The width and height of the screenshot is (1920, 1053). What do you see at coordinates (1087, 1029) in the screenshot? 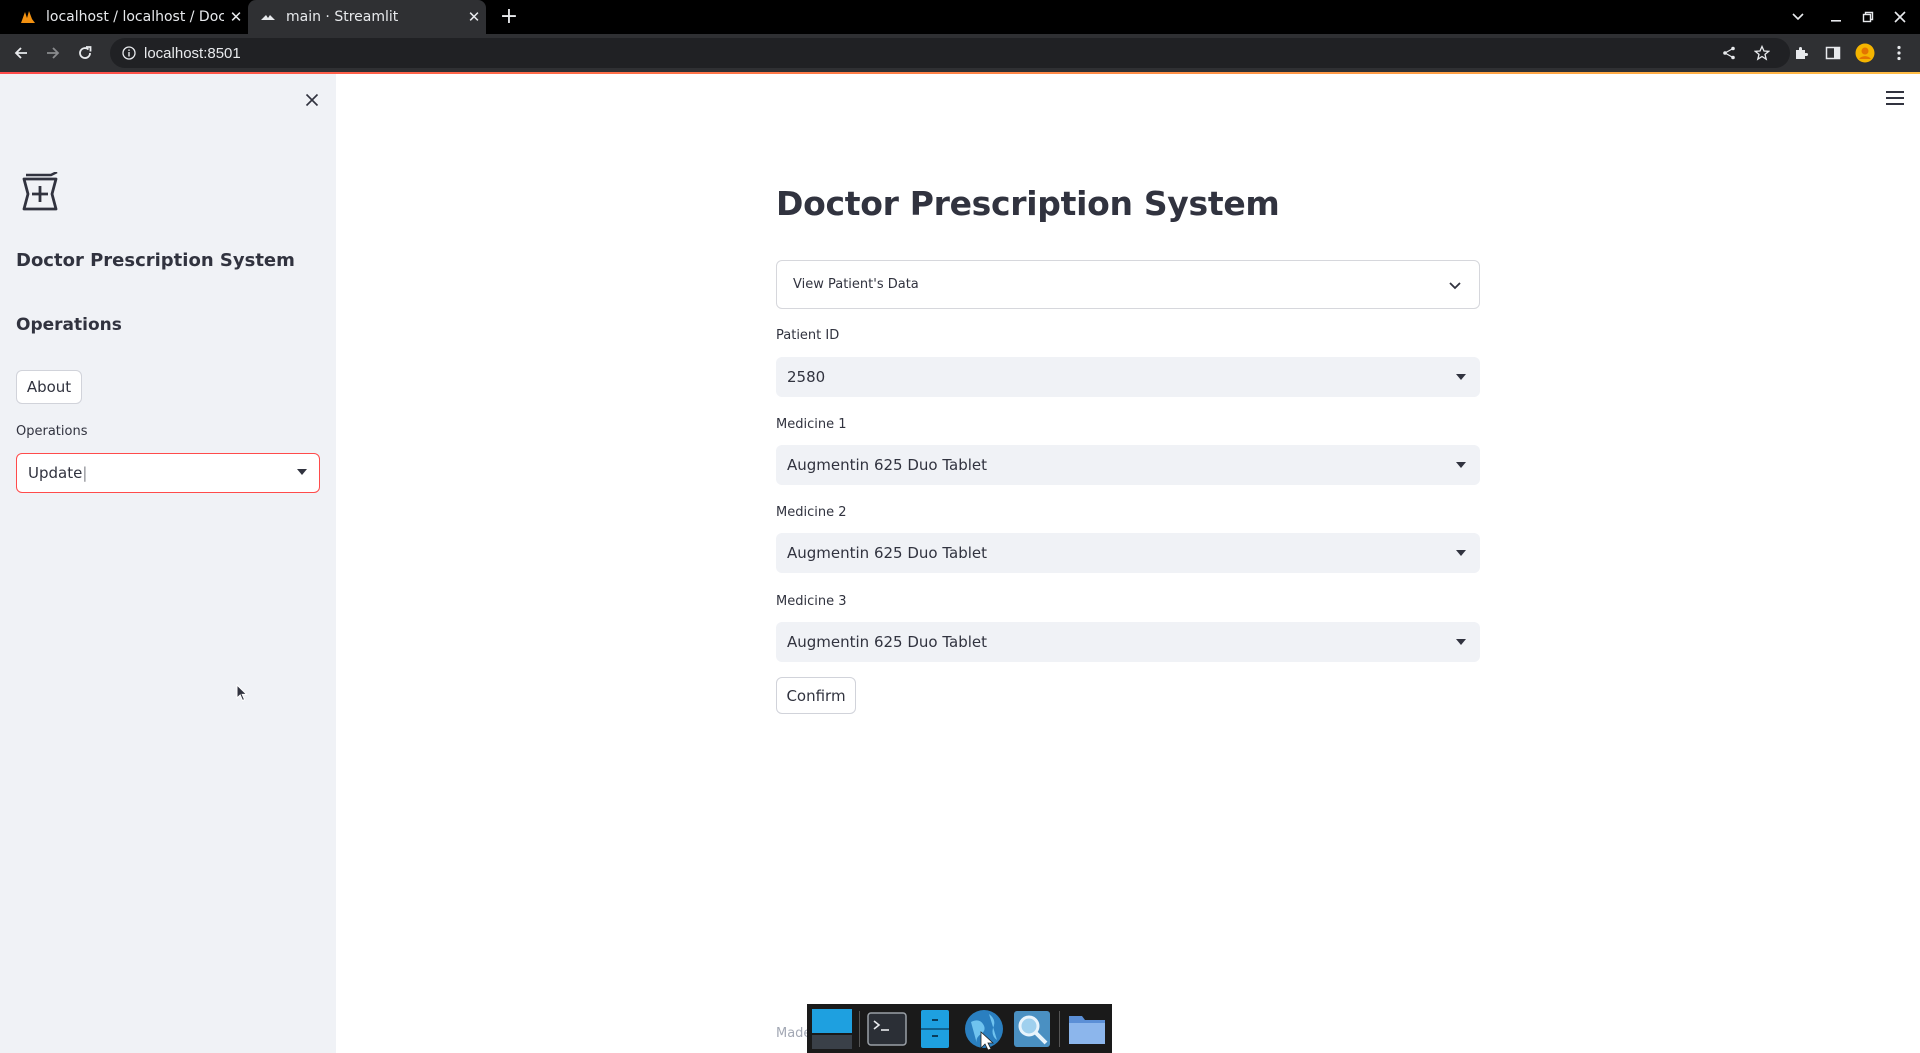
I see `folder-icon` at bounding box center [1087, 1029].